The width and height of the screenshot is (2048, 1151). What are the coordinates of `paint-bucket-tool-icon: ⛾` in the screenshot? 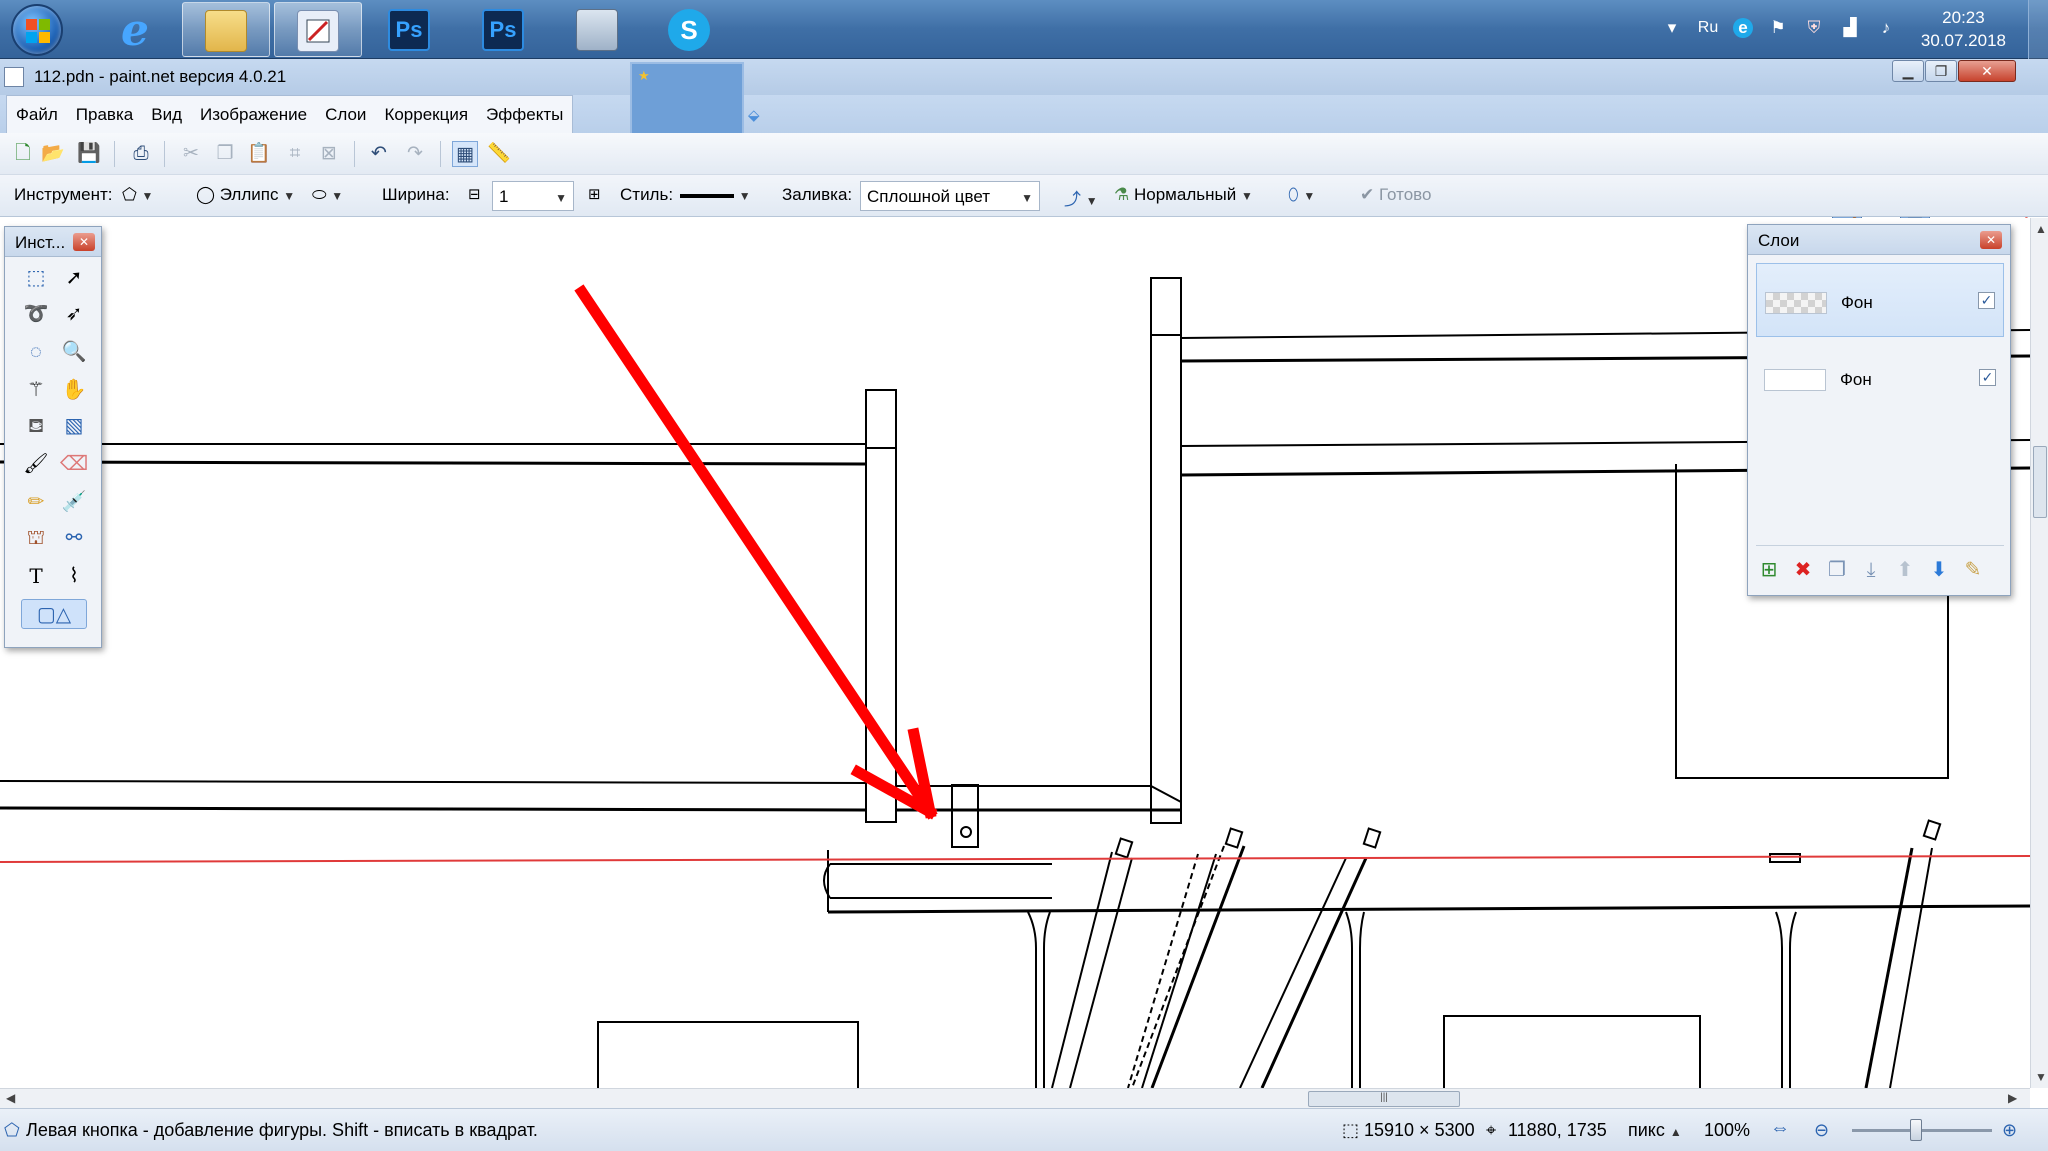 It's located at (36, 426).